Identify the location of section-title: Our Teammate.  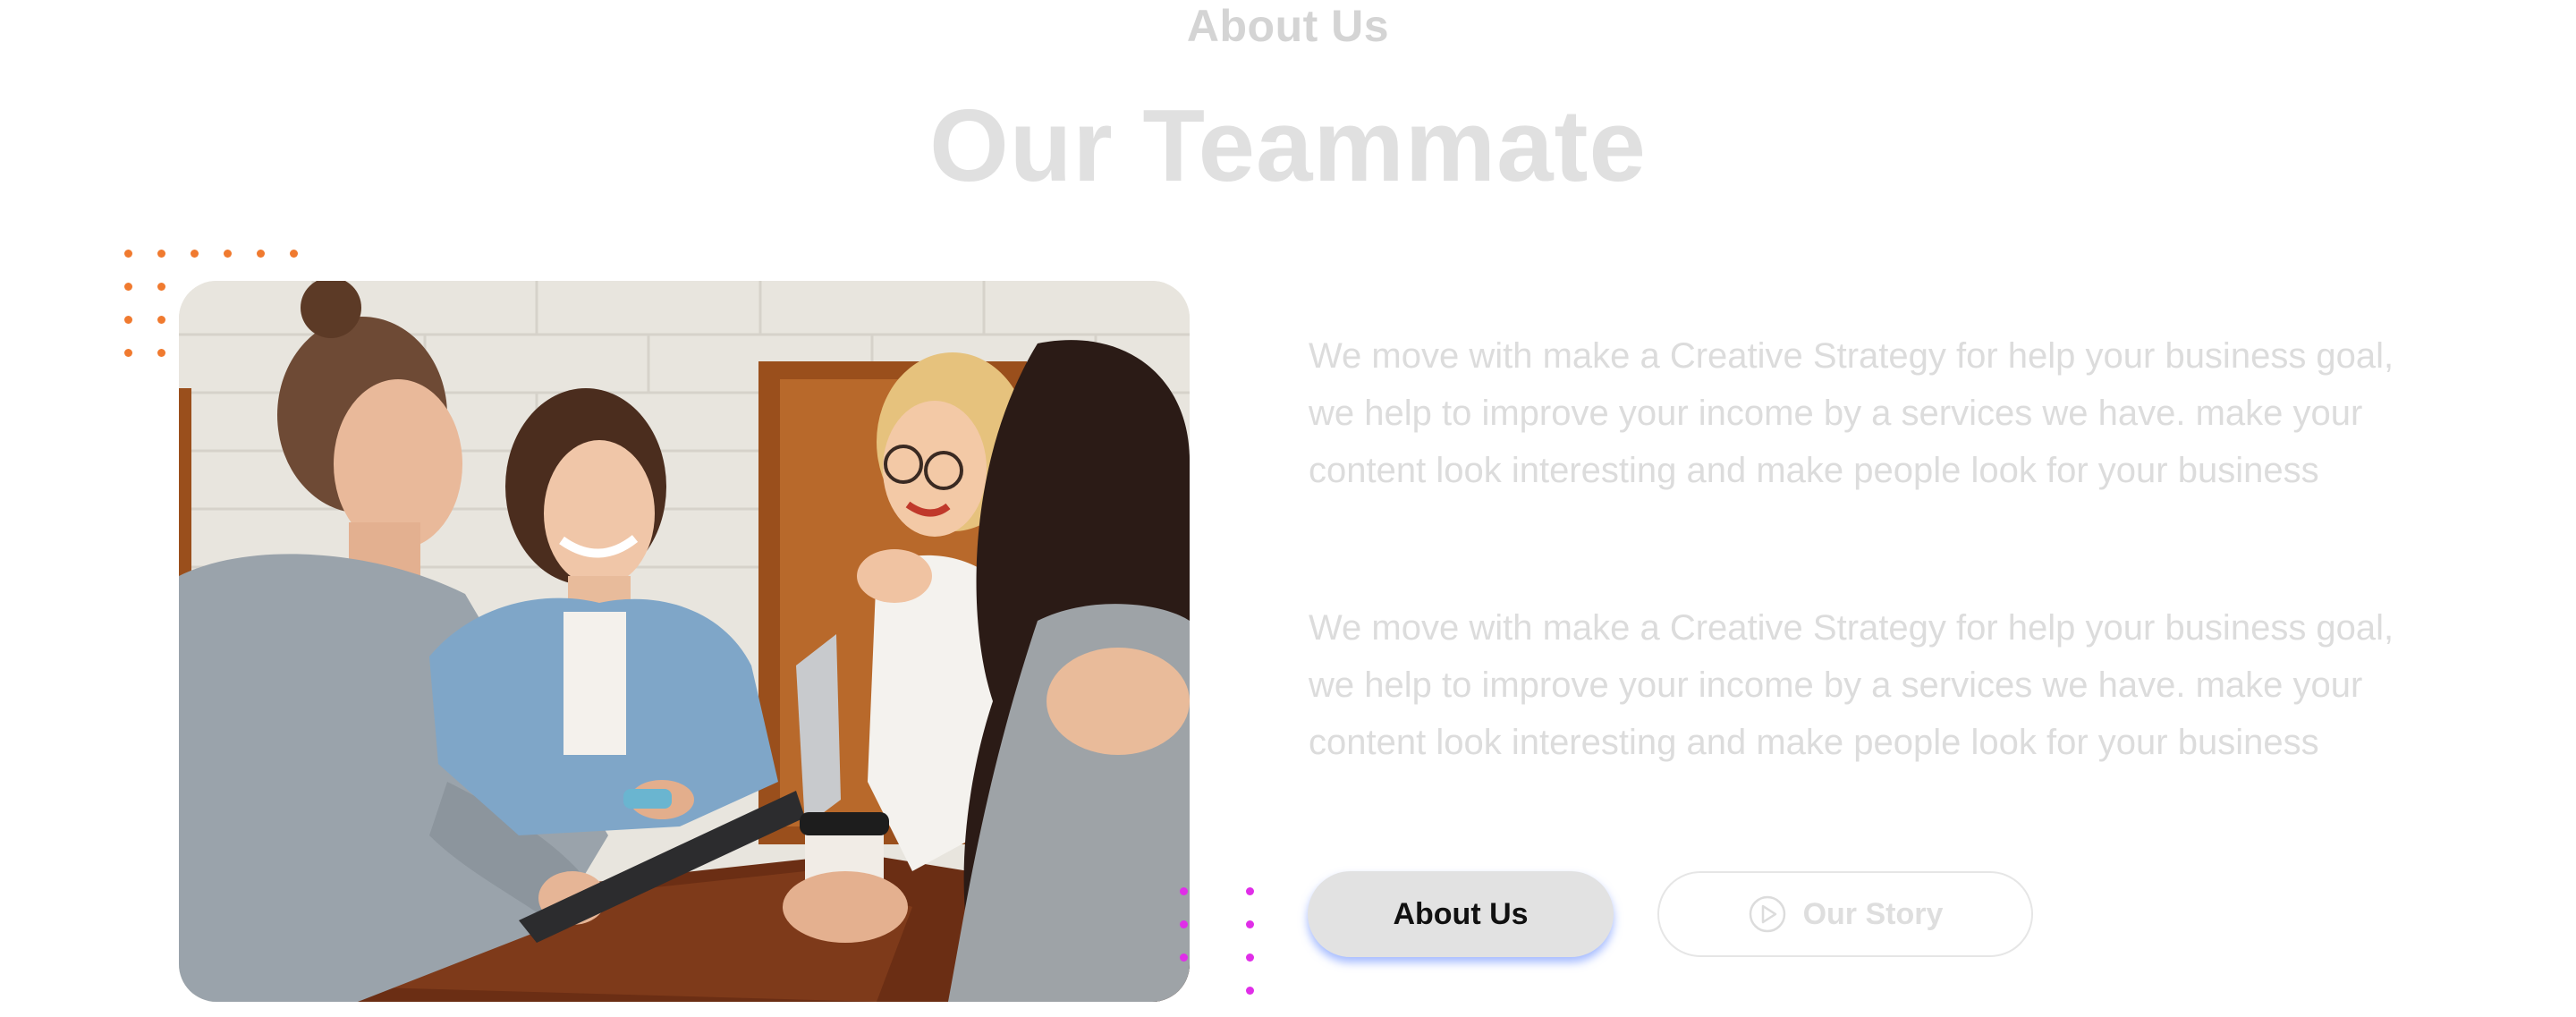
(1288, 146).